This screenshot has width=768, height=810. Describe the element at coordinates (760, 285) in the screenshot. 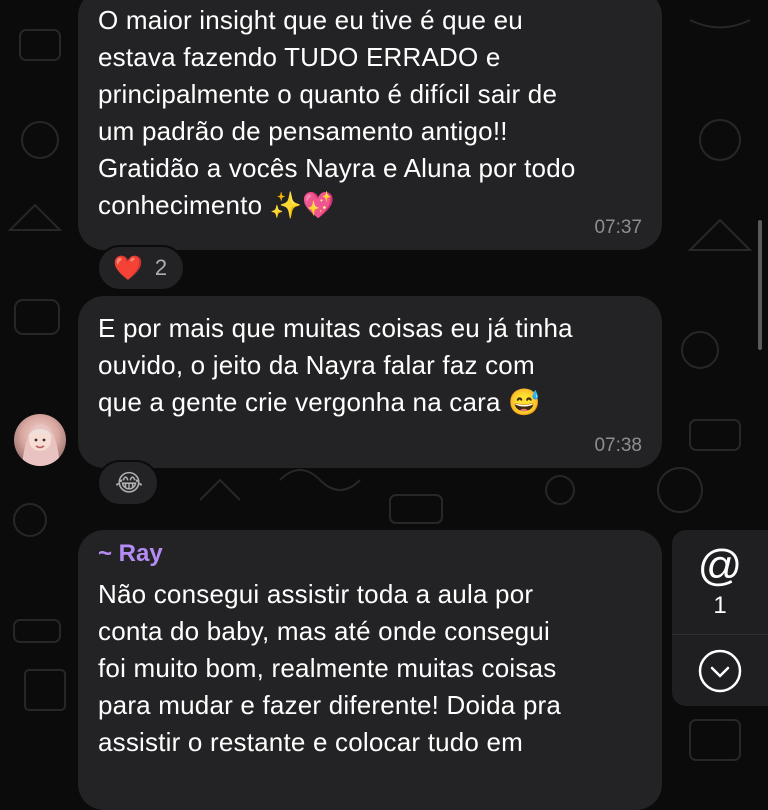

I see `scrollbar` at that location.